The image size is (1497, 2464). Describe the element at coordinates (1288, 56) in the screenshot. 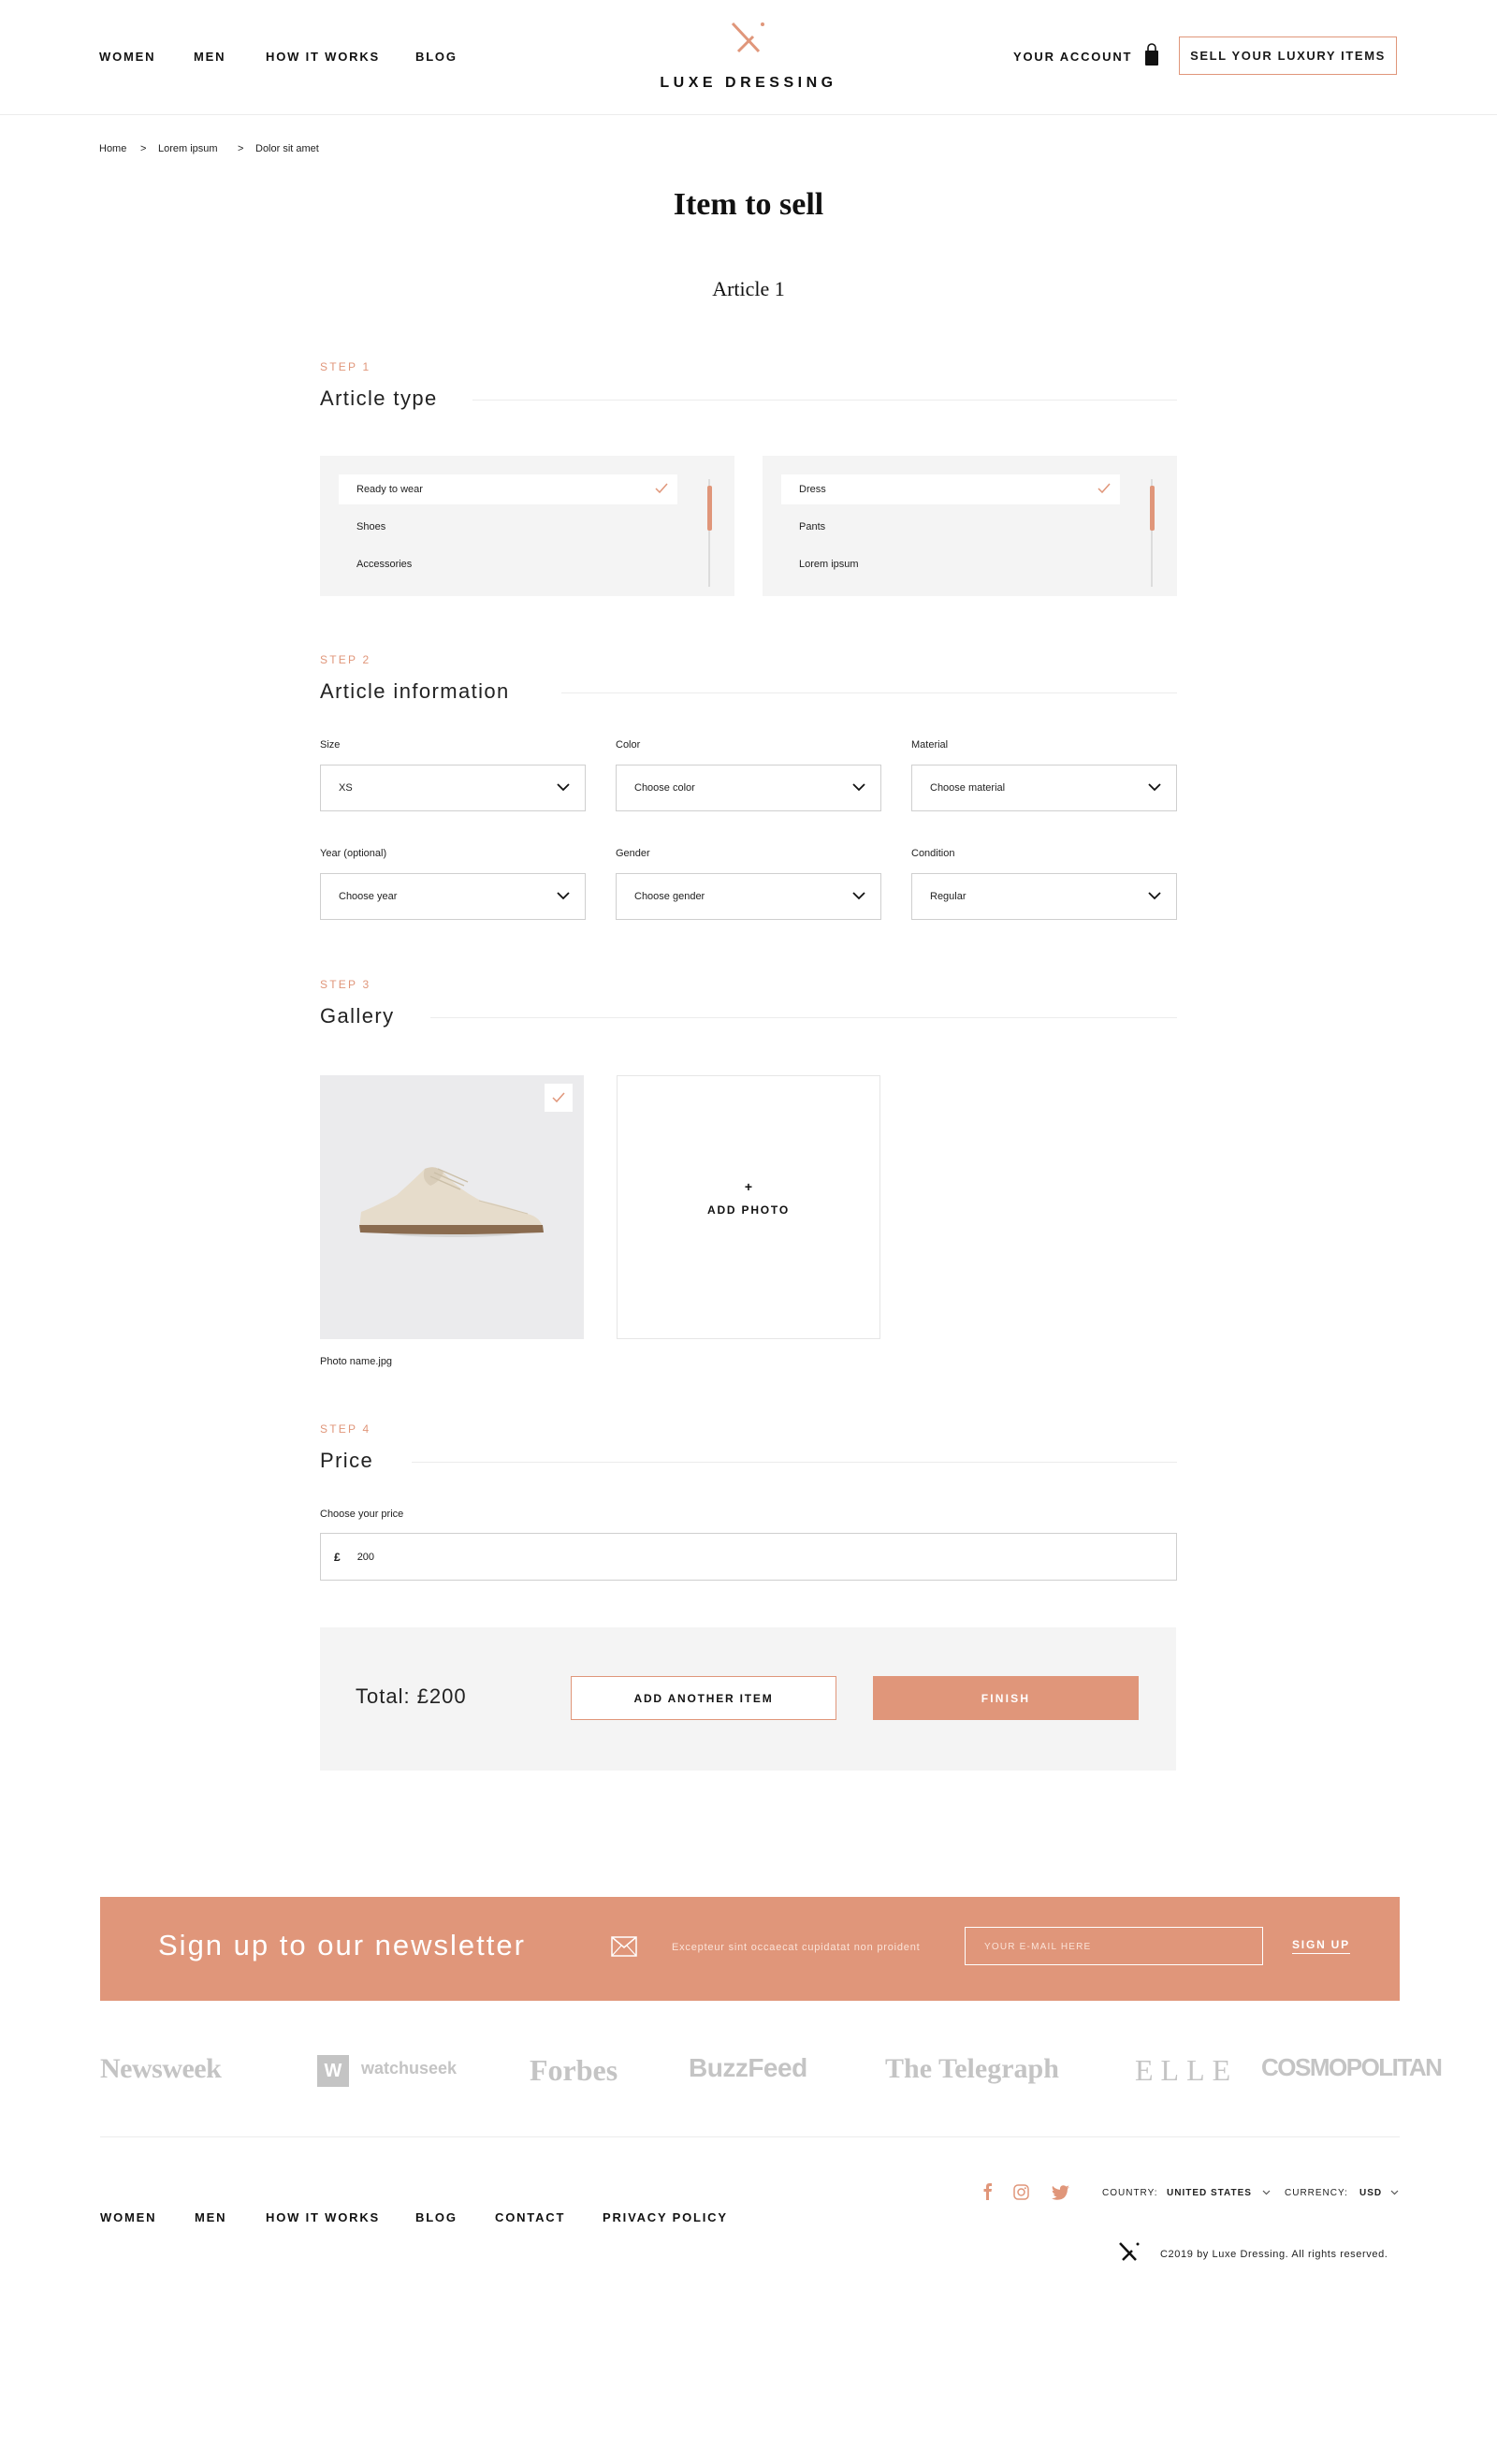

I see `sell-luxury-items-button: SELL YOUR LUXURY ITEMS` at that location.